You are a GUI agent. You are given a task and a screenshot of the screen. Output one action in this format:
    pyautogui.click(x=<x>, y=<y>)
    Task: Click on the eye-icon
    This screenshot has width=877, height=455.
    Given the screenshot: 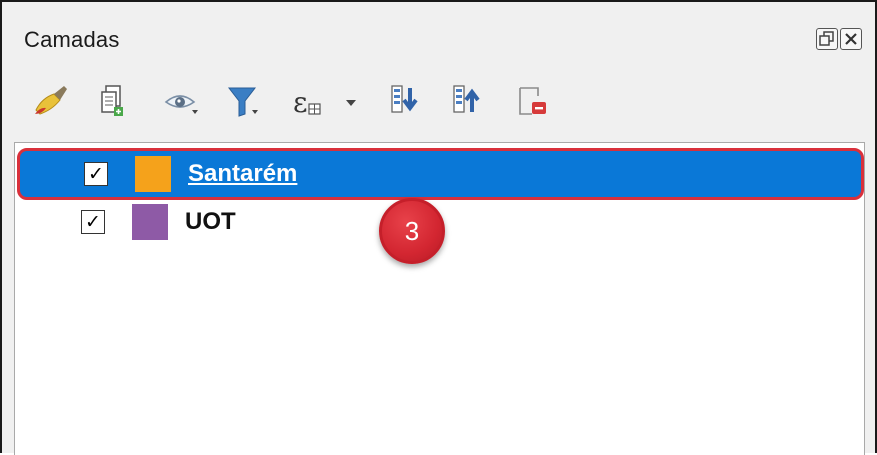 What is the action you would take?
    pyautogui.click(x=182, y=103)
    